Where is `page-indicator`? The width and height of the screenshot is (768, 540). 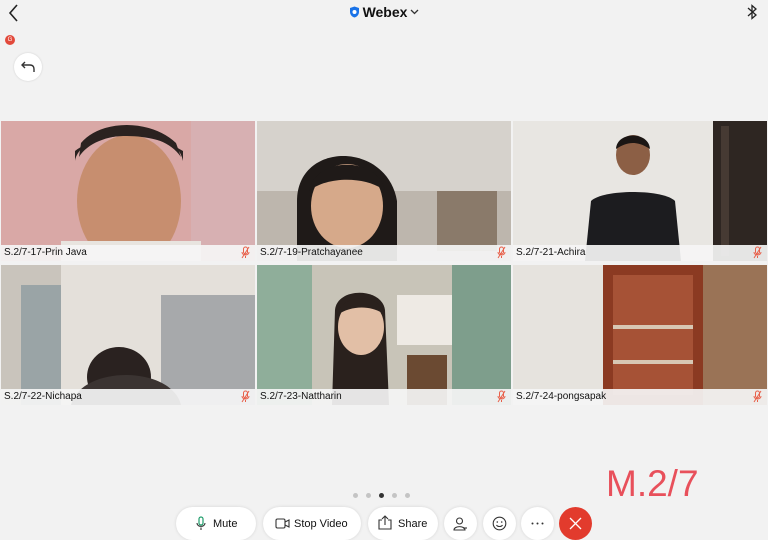
page-indicator is located at coordinates (385, 491).